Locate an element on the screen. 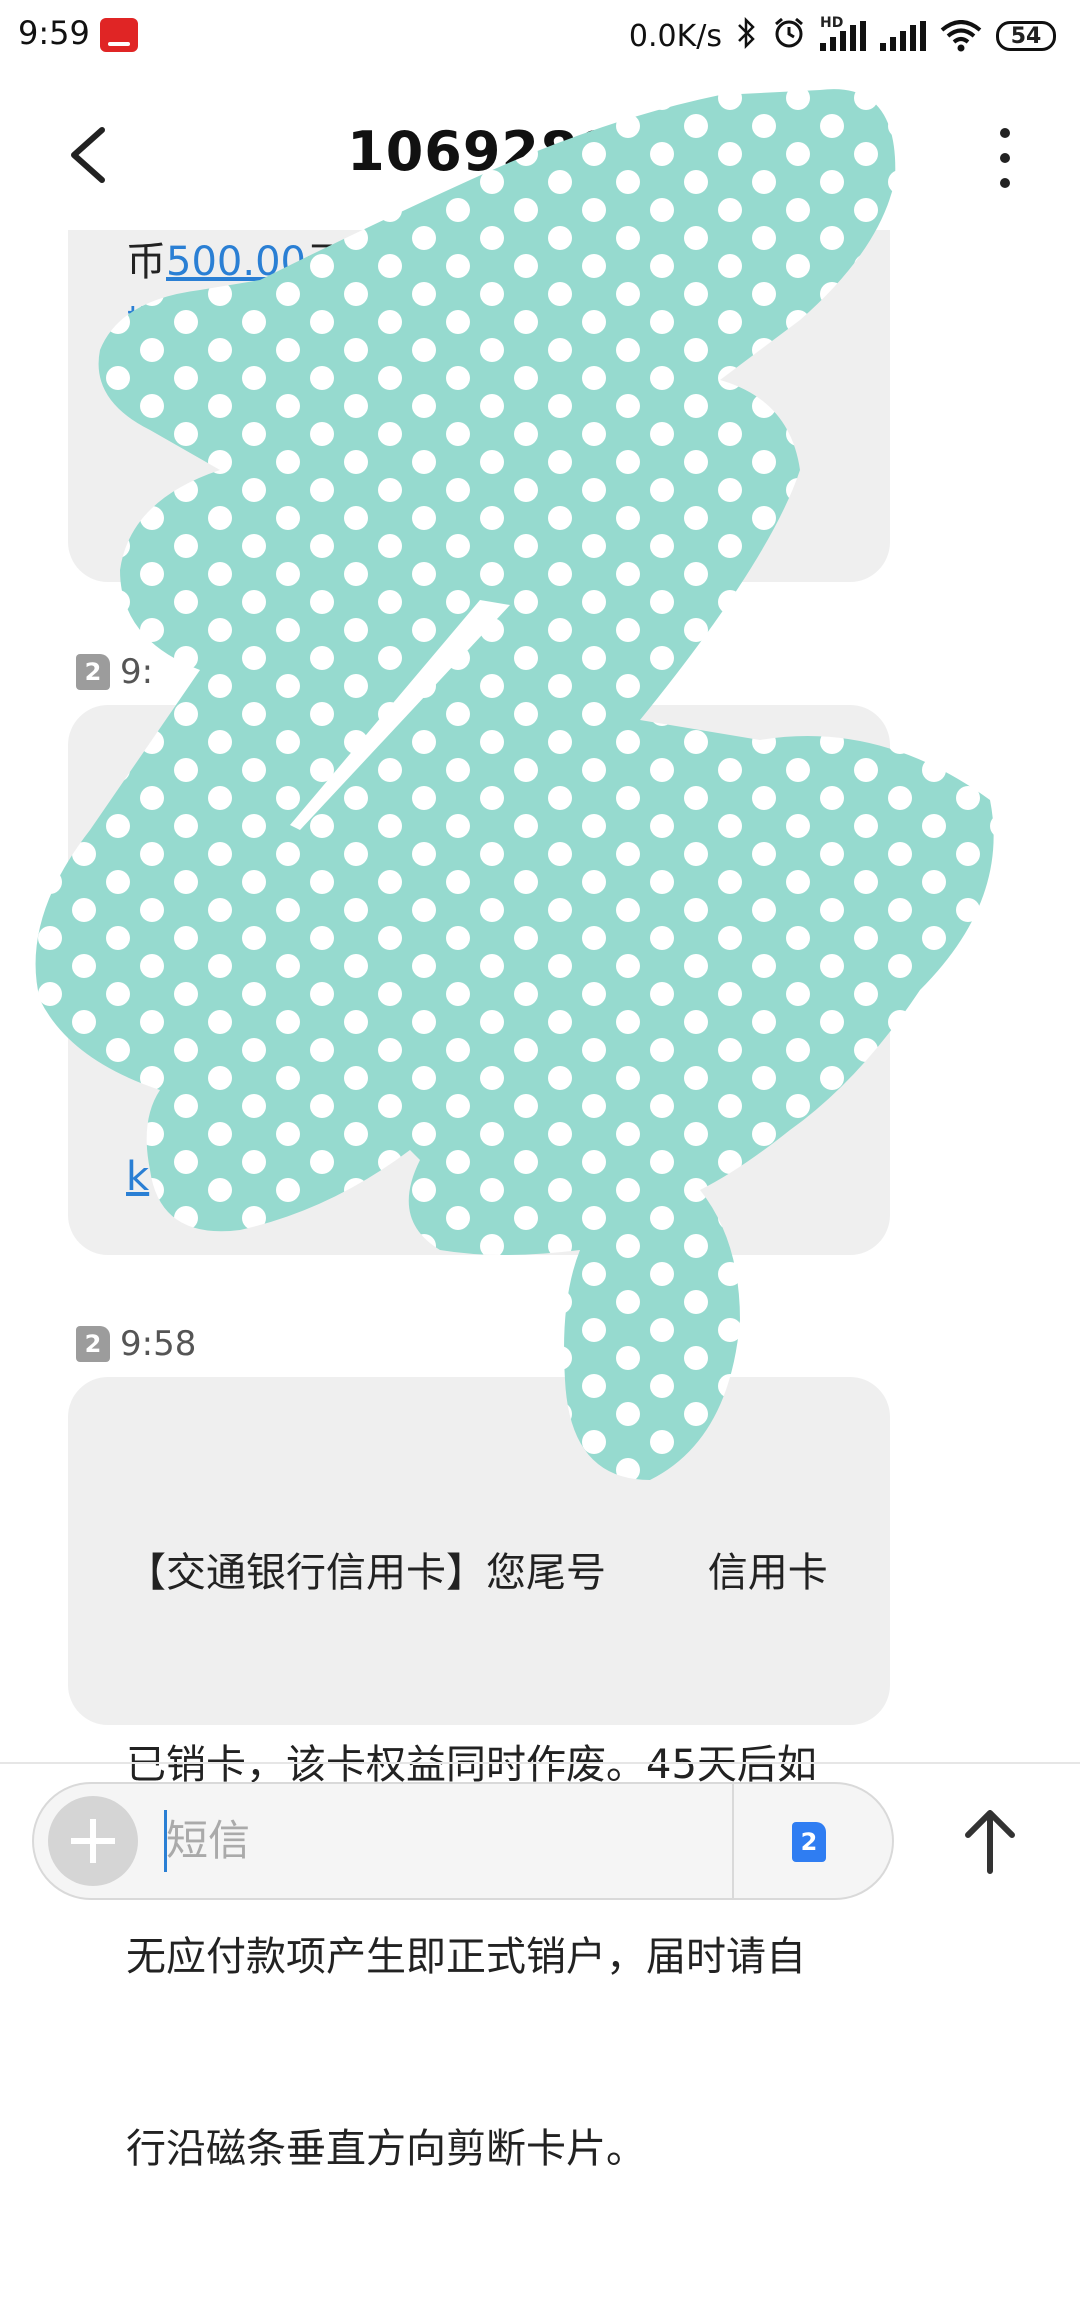  conversation-title: 1069288988 is located at coordinates (540, 151).